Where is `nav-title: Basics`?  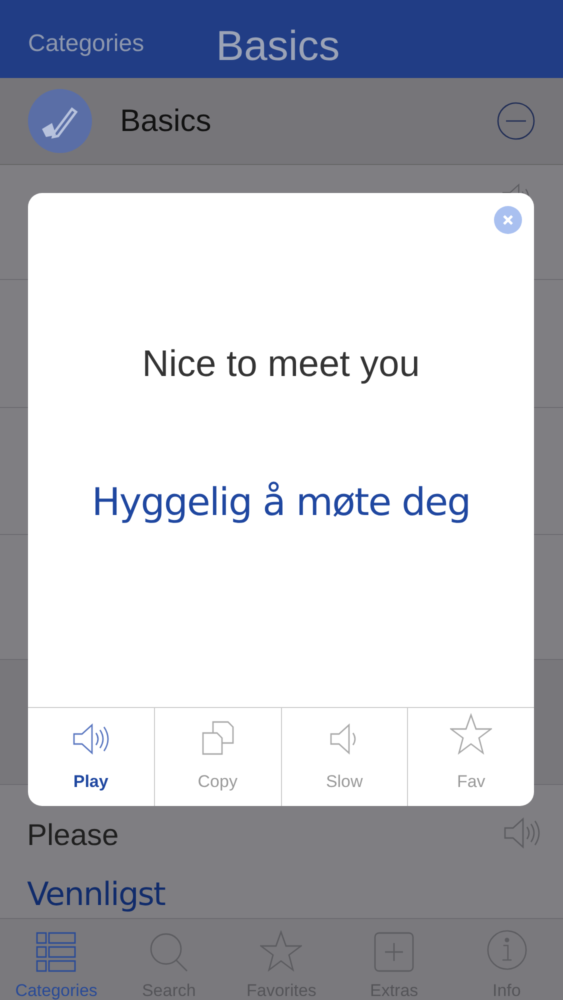
nav-title: Basics is located at coordinates (278, 46).